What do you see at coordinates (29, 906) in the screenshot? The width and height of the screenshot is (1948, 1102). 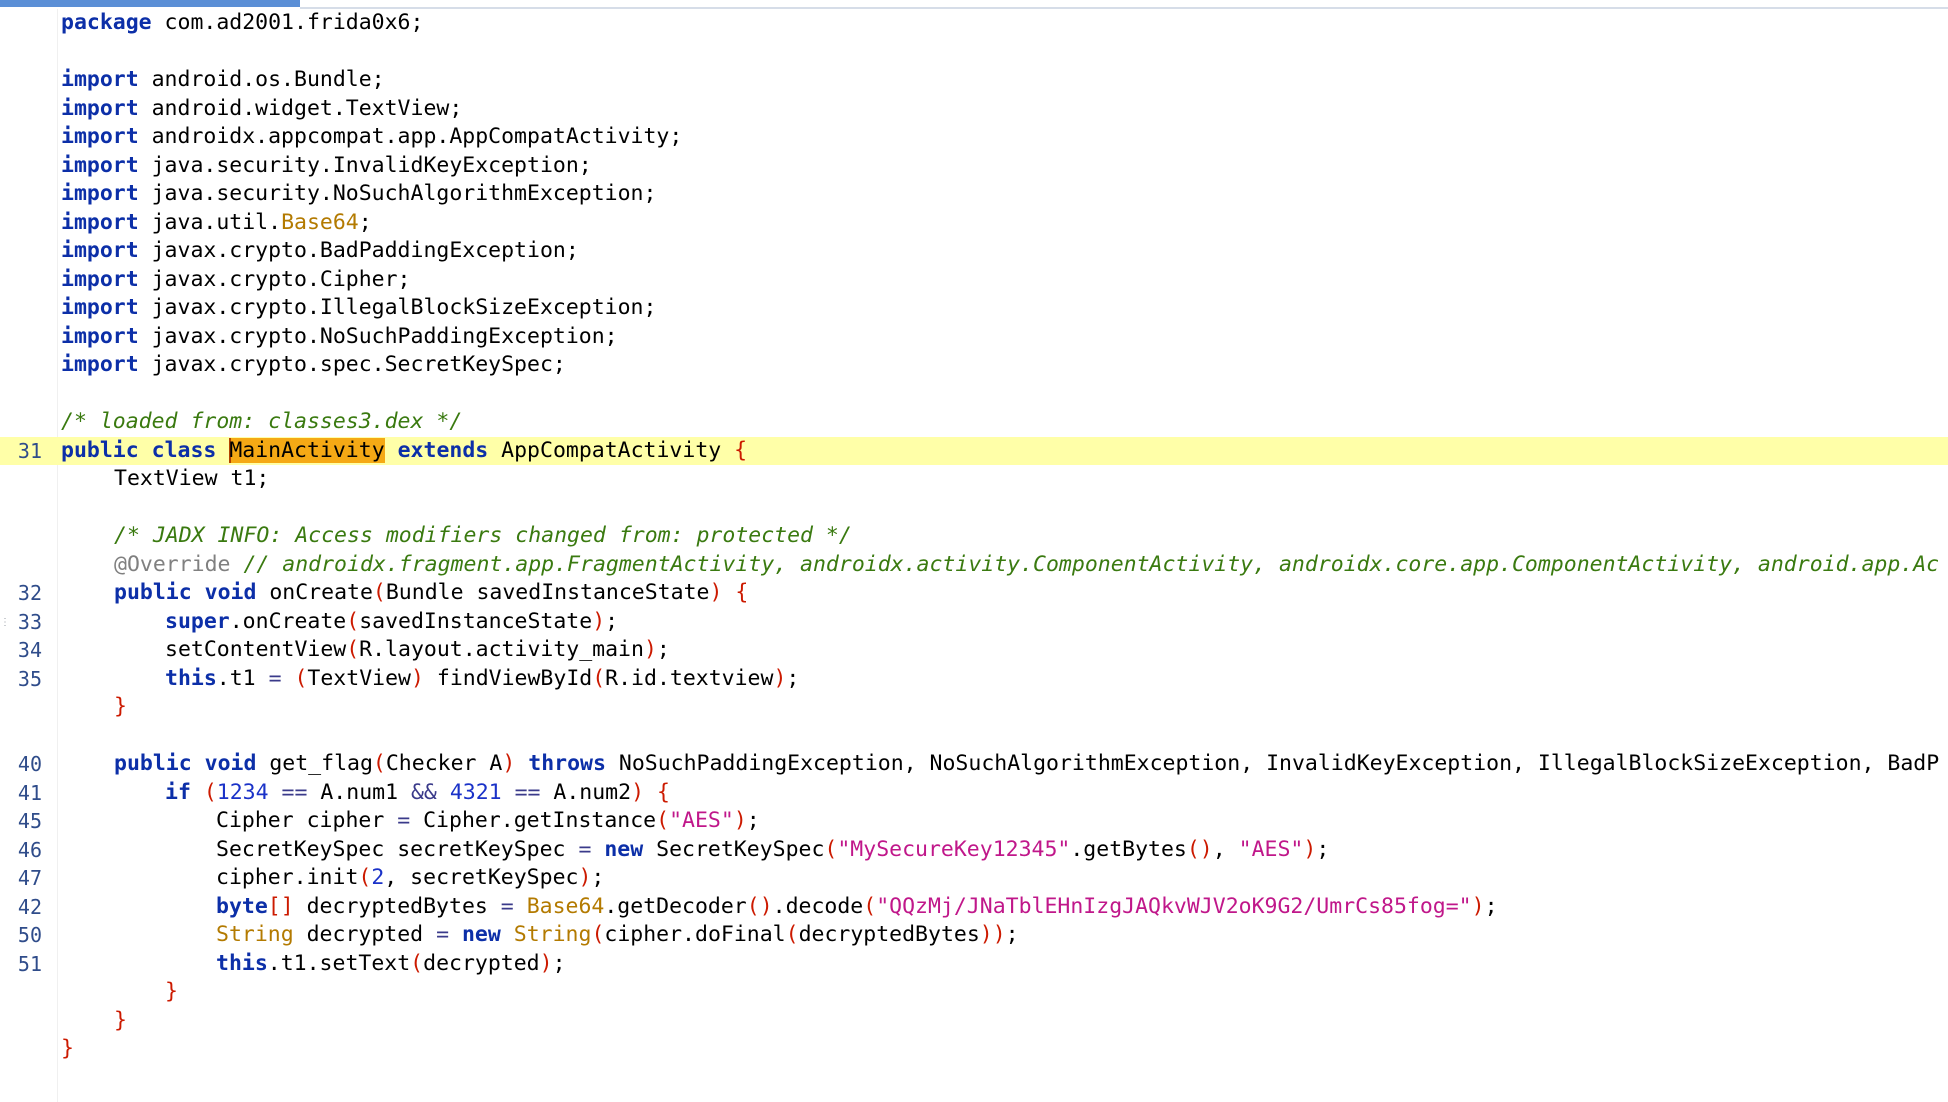 I see `line-number: 42` at bounding box center [29, 906].